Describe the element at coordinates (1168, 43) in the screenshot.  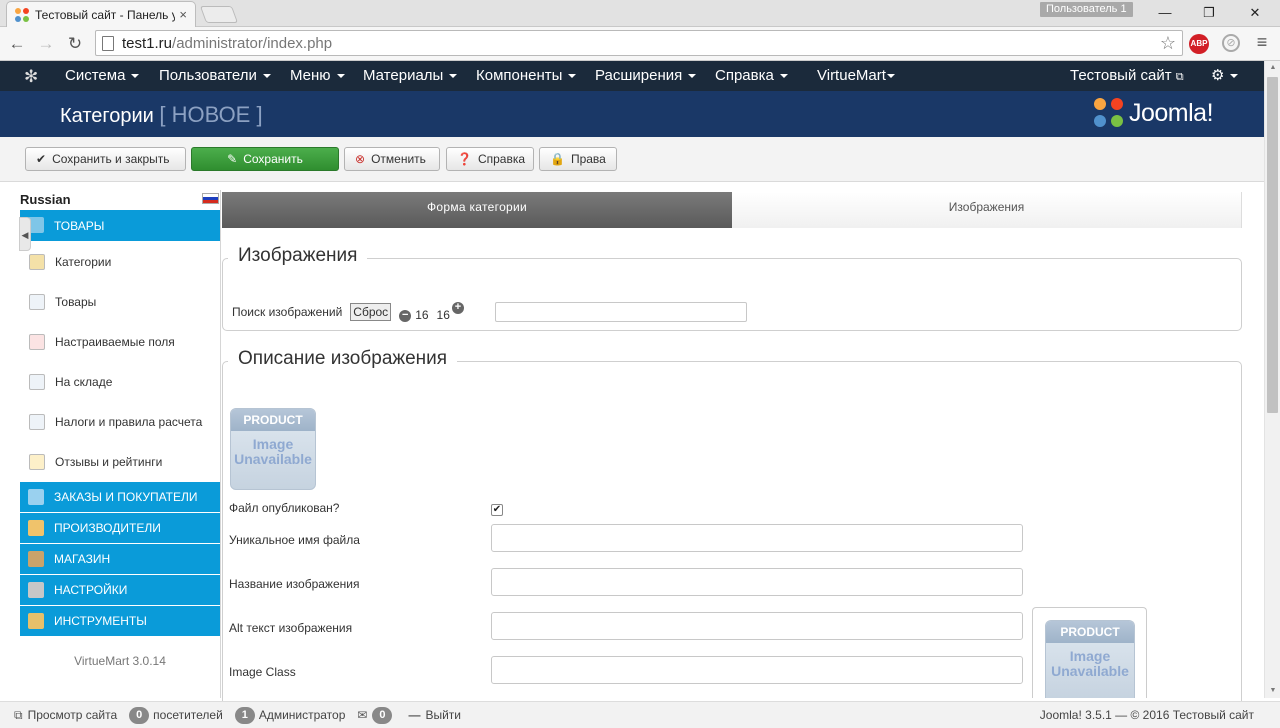
I see `bookmark-star-icon: ☆` at that location.